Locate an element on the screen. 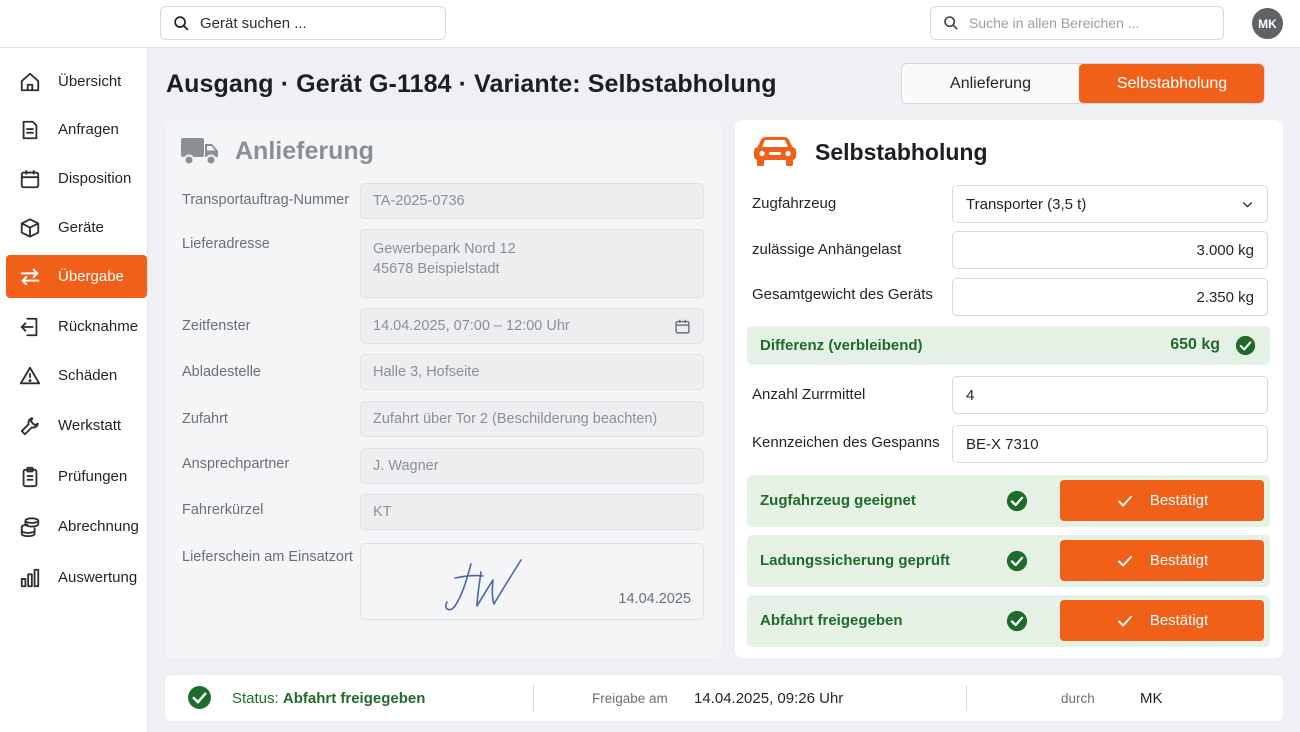 The image size is (1300, 732). by-label: durch is located at coordinates (1078, 698).